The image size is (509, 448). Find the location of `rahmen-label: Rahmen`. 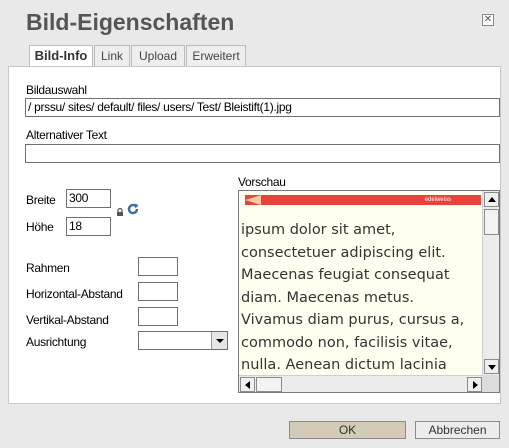

rahmen-label: Rahmen is located at coordinates (48, 268).